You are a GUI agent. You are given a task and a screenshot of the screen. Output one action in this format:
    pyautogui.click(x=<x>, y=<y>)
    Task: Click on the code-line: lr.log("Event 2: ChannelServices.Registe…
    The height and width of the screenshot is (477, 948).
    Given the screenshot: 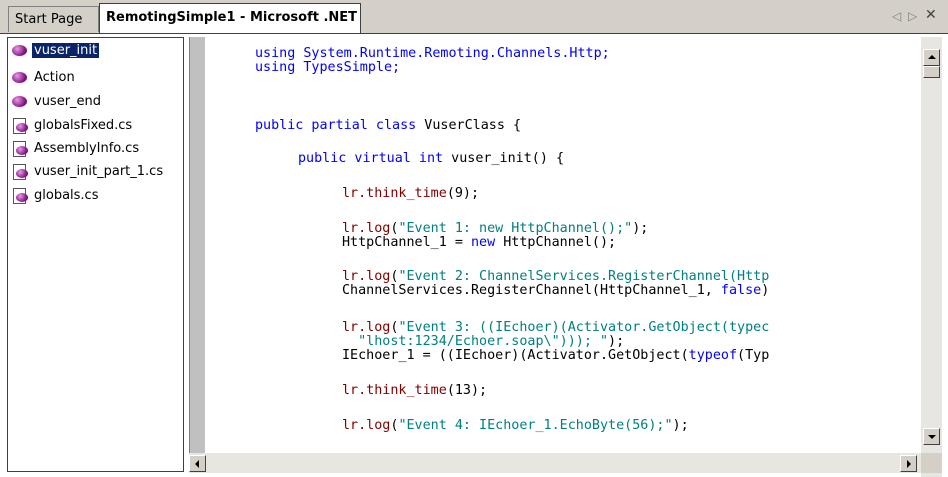 What is the action you would take?
    pyautogui.click(x=555, y=277)
    